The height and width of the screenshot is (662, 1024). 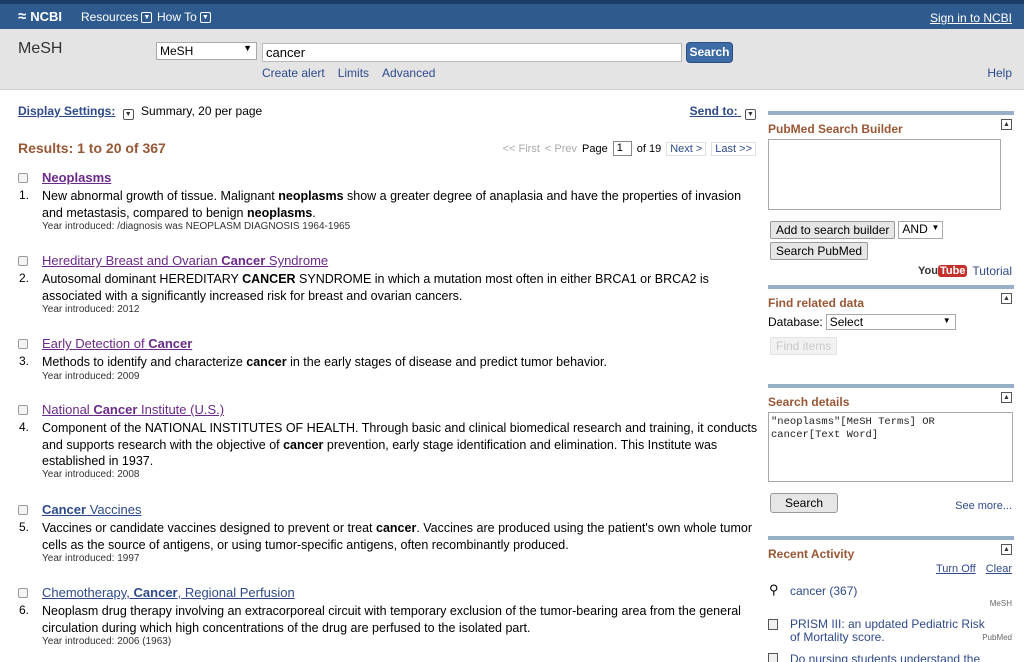 I want to click on advanced-link: Advanced, so click(x=408, y=73).